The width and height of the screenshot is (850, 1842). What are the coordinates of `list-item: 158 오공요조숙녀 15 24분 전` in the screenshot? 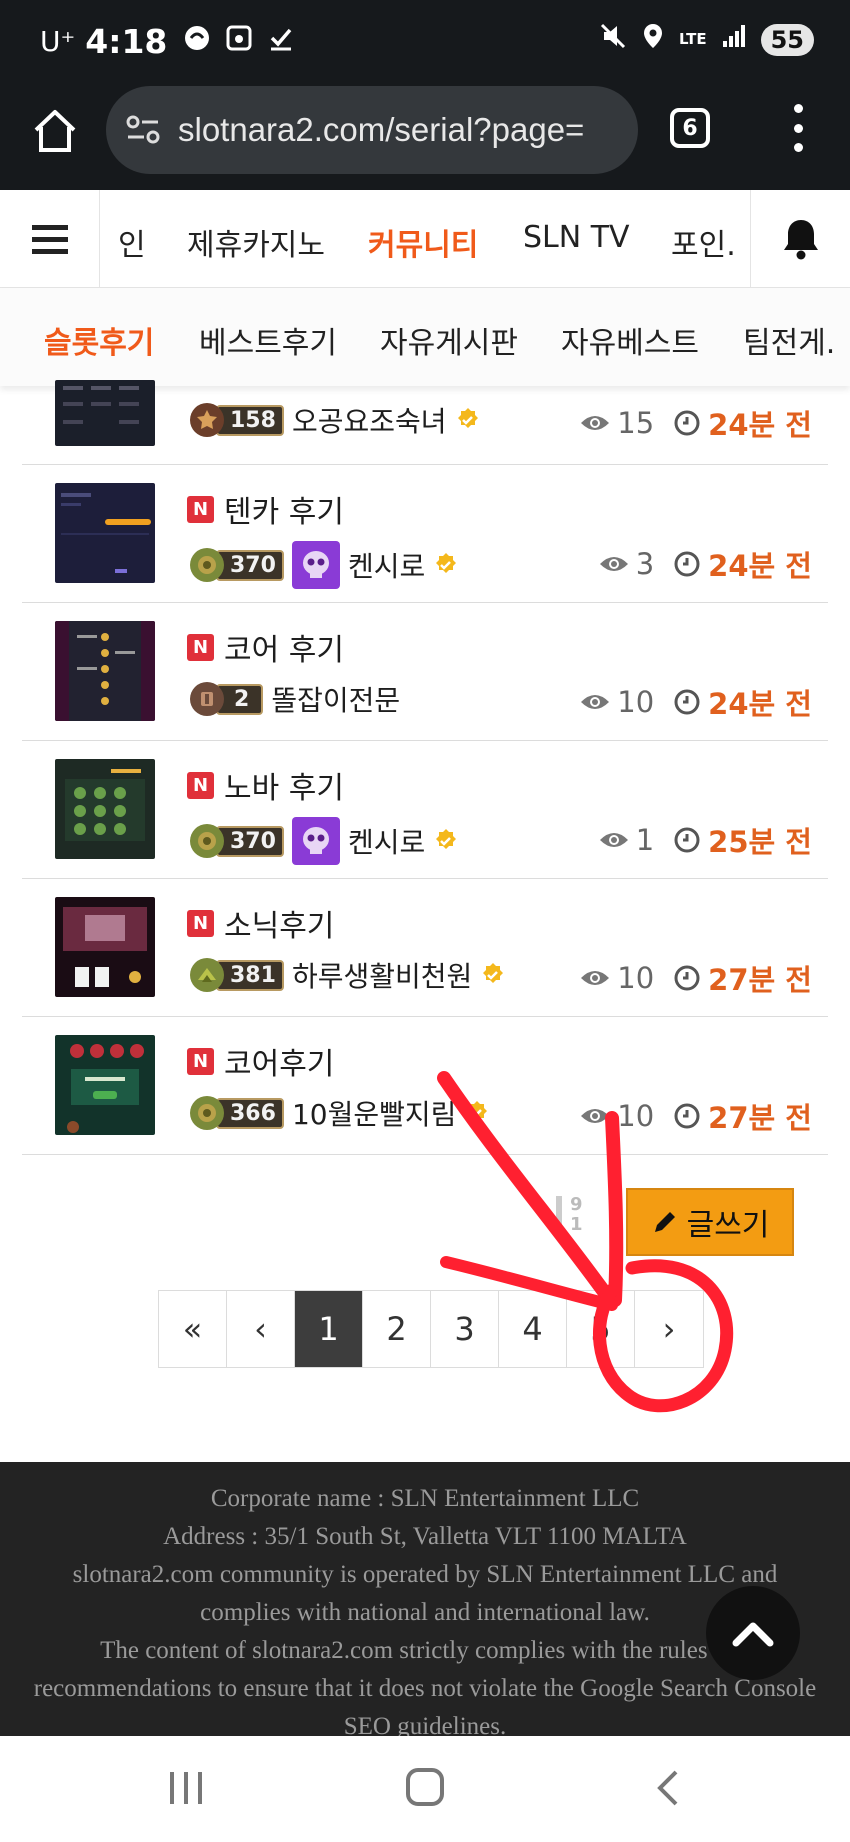 It's located at (425, 422).